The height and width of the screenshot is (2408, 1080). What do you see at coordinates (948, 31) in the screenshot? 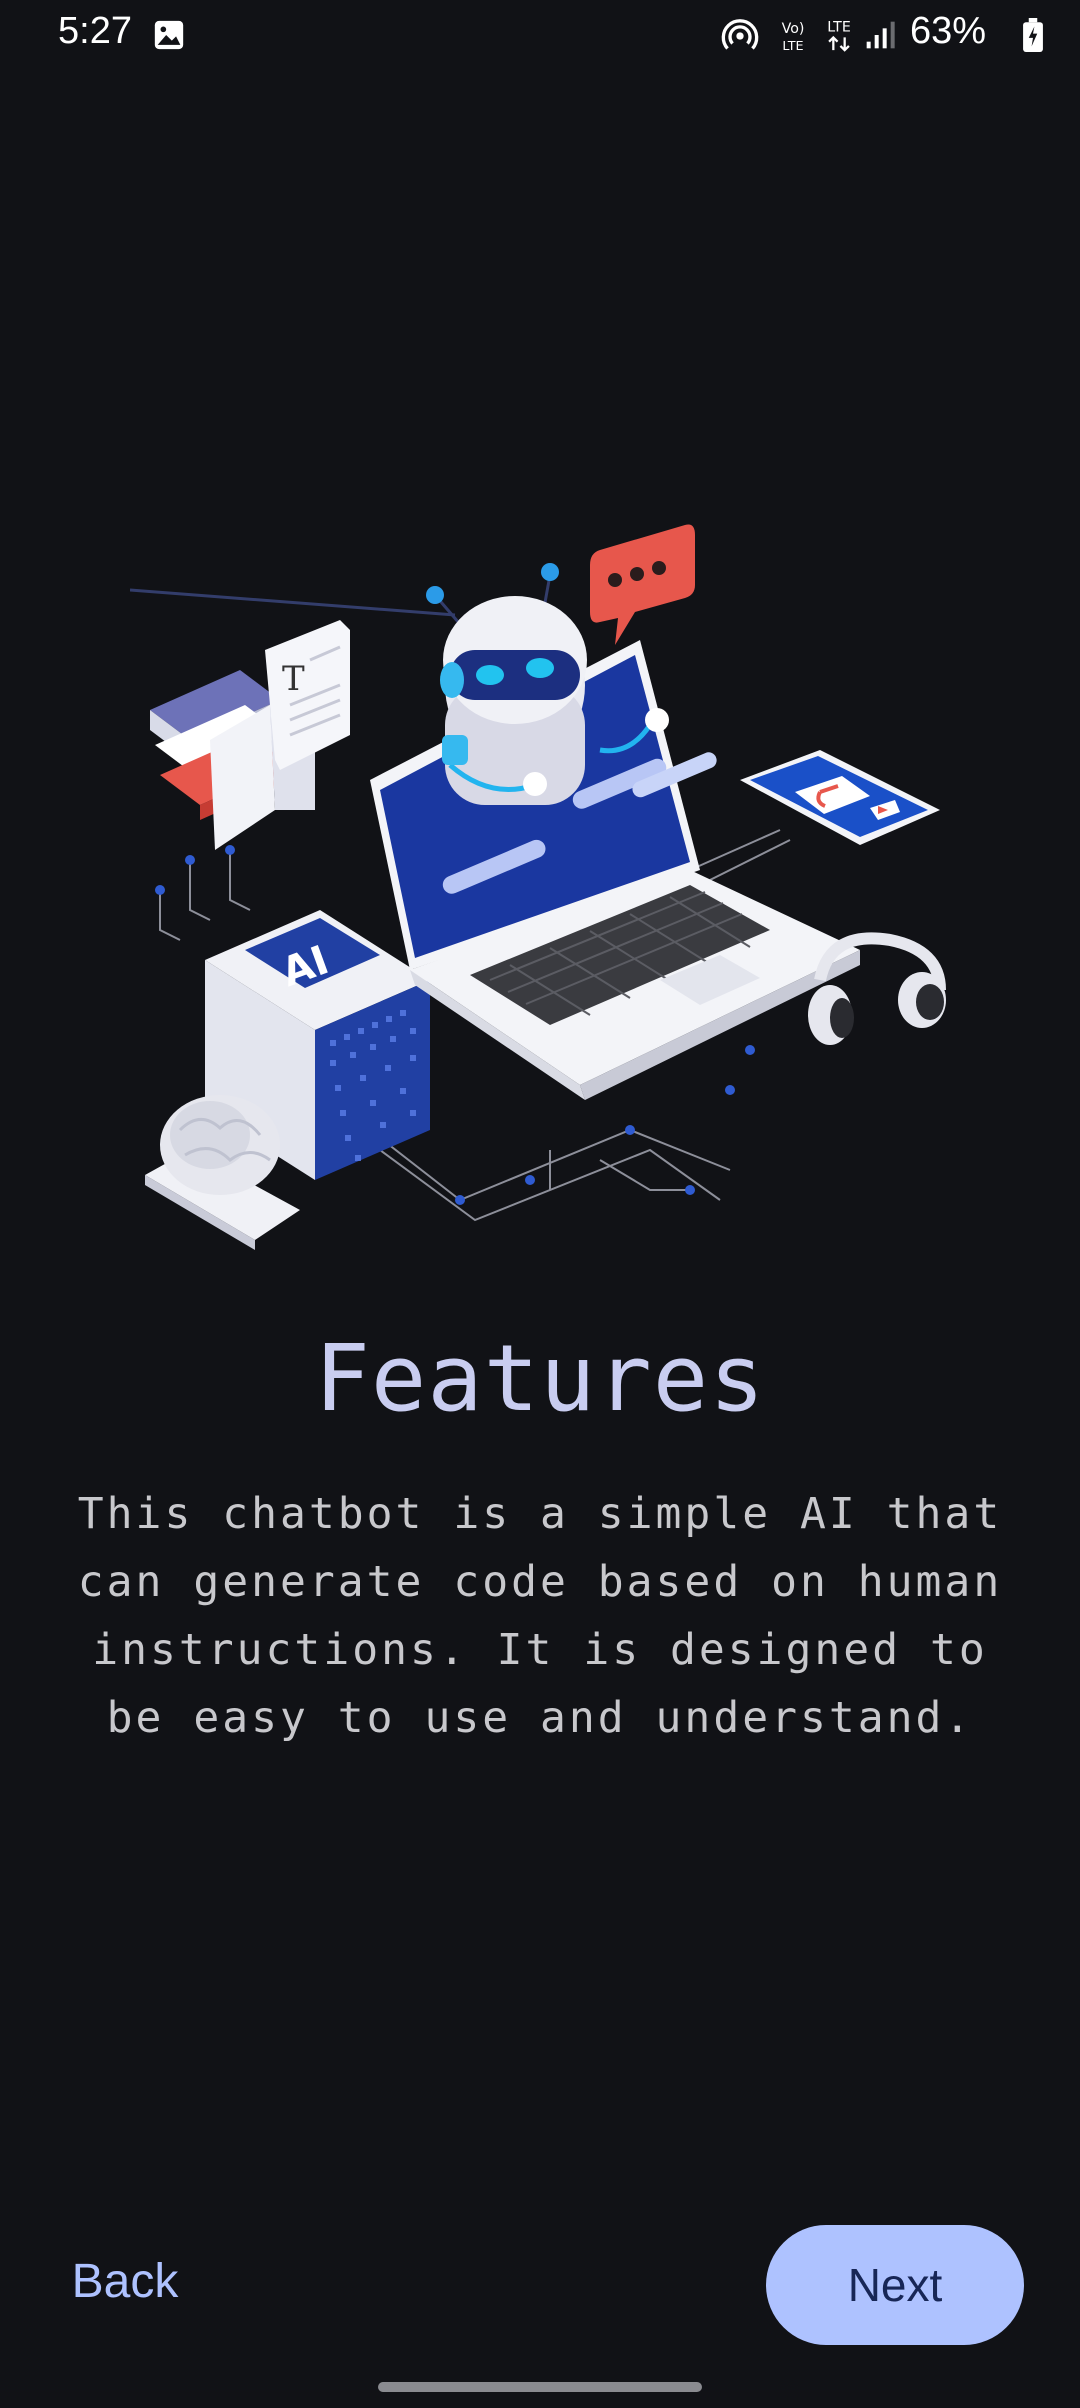
I see `battery-percent: 63%` at bounding box center [948, 31].